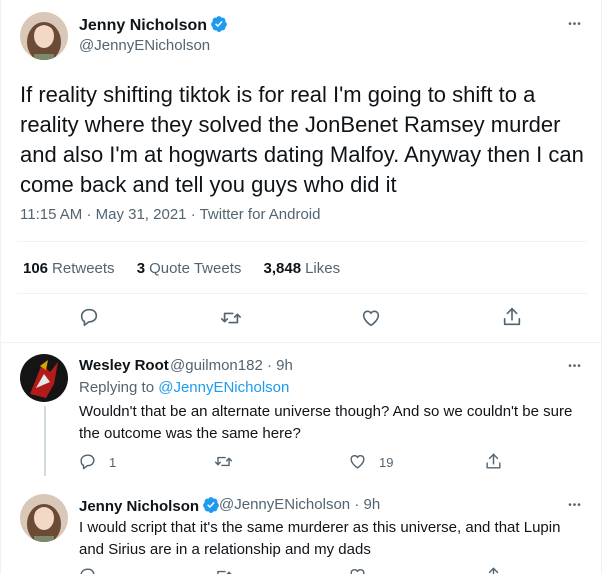 This screenshot has width=602, height=574. I want to click on tweet-stats: 106 Retweets 3 Quote Tweets 3,848 Likes, so click(190, 268).